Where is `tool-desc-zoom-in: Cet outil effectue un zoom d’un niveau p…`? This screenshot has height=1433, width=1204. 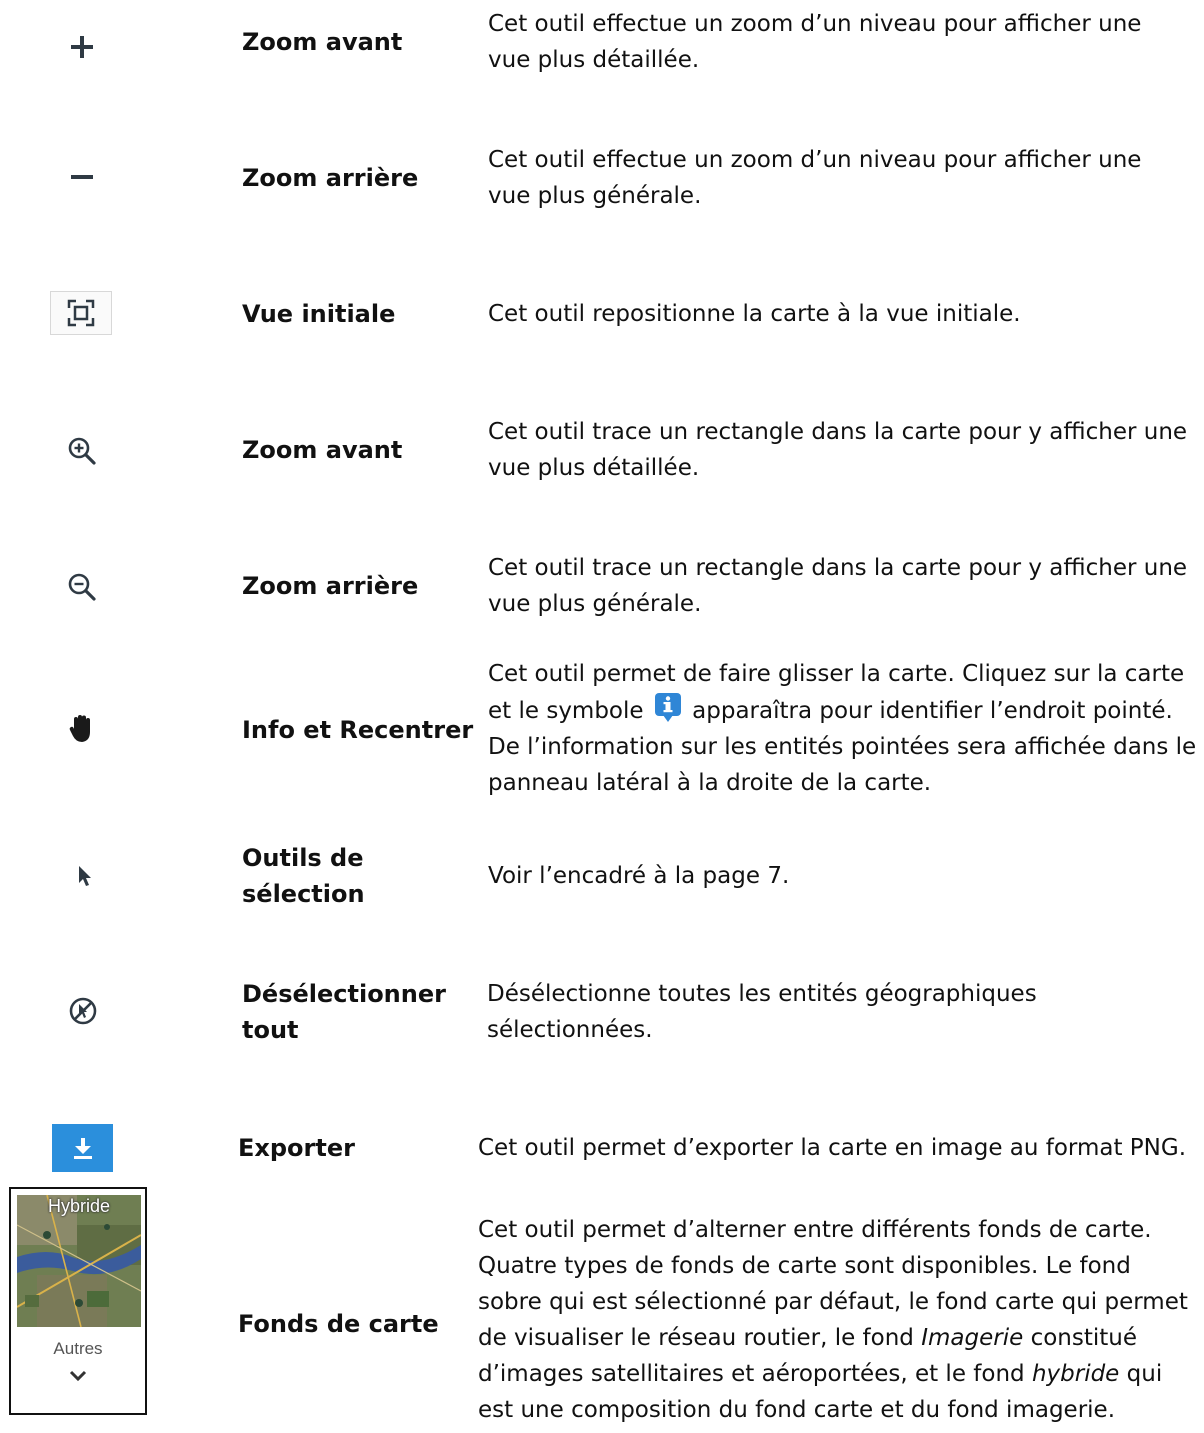 tool-desc-zoom-in: Cet outil effectue un zoom d’un niveau p… is located at coordinates (815, 42).